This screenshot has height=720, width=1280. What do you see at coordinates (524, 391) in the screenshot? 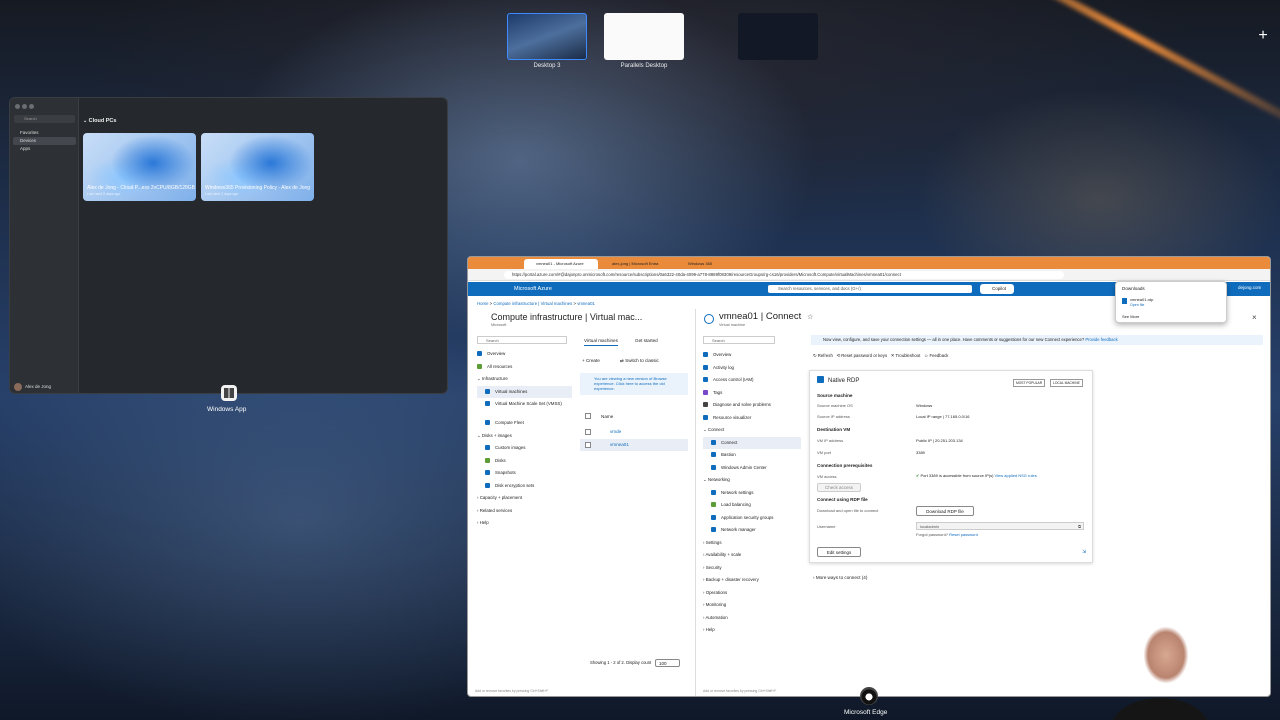
I see `nav-virtual-machines: Virtual machines` at bounding box center [524, 391].